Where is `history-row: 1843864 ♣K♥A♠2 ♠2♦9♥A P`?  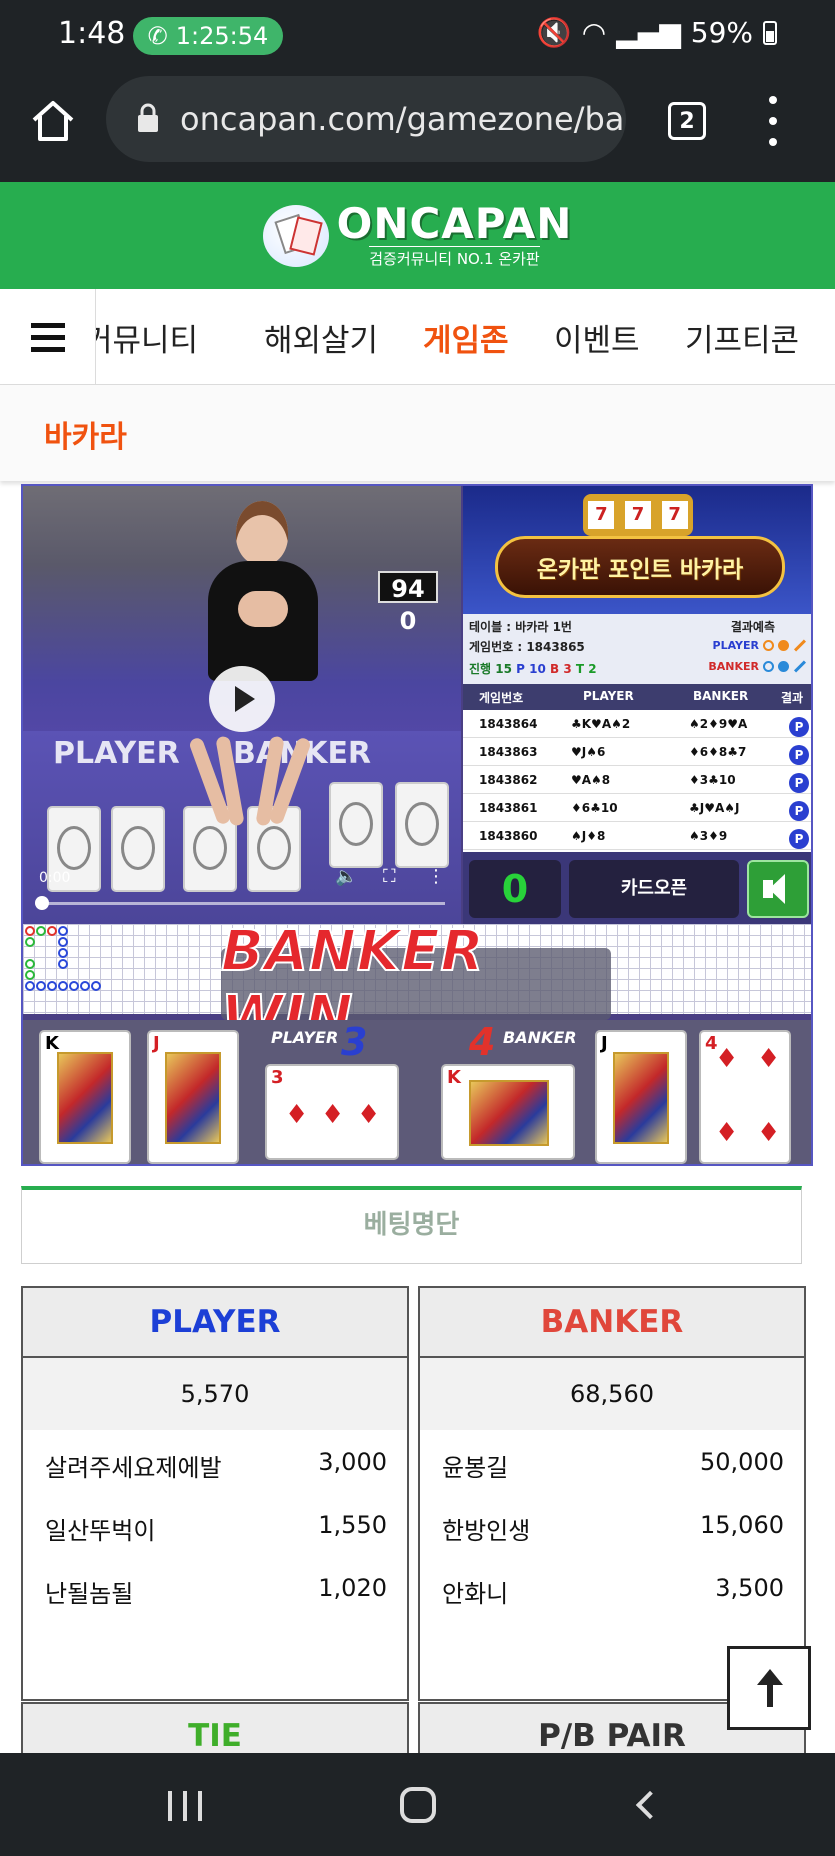 history-row: 1843864 ♣K♥A♠2 ♠2♦9♥A P is located at coordinates (637, 724).